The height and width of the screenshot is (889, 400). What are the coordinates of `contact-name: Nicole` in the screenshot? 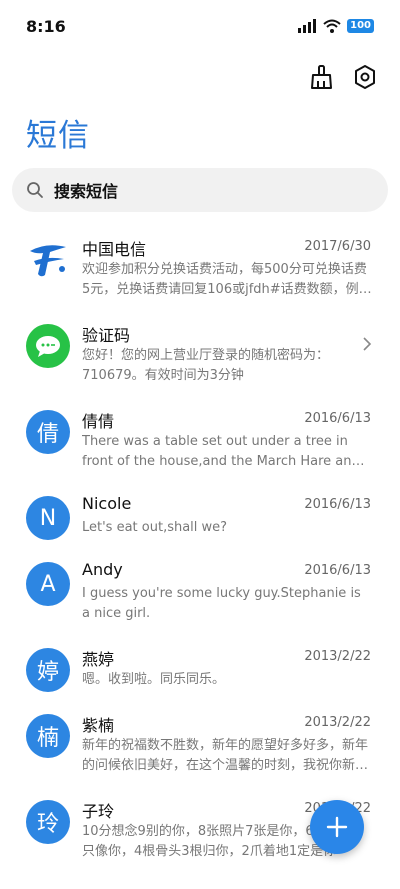 It's located at (107, 503).